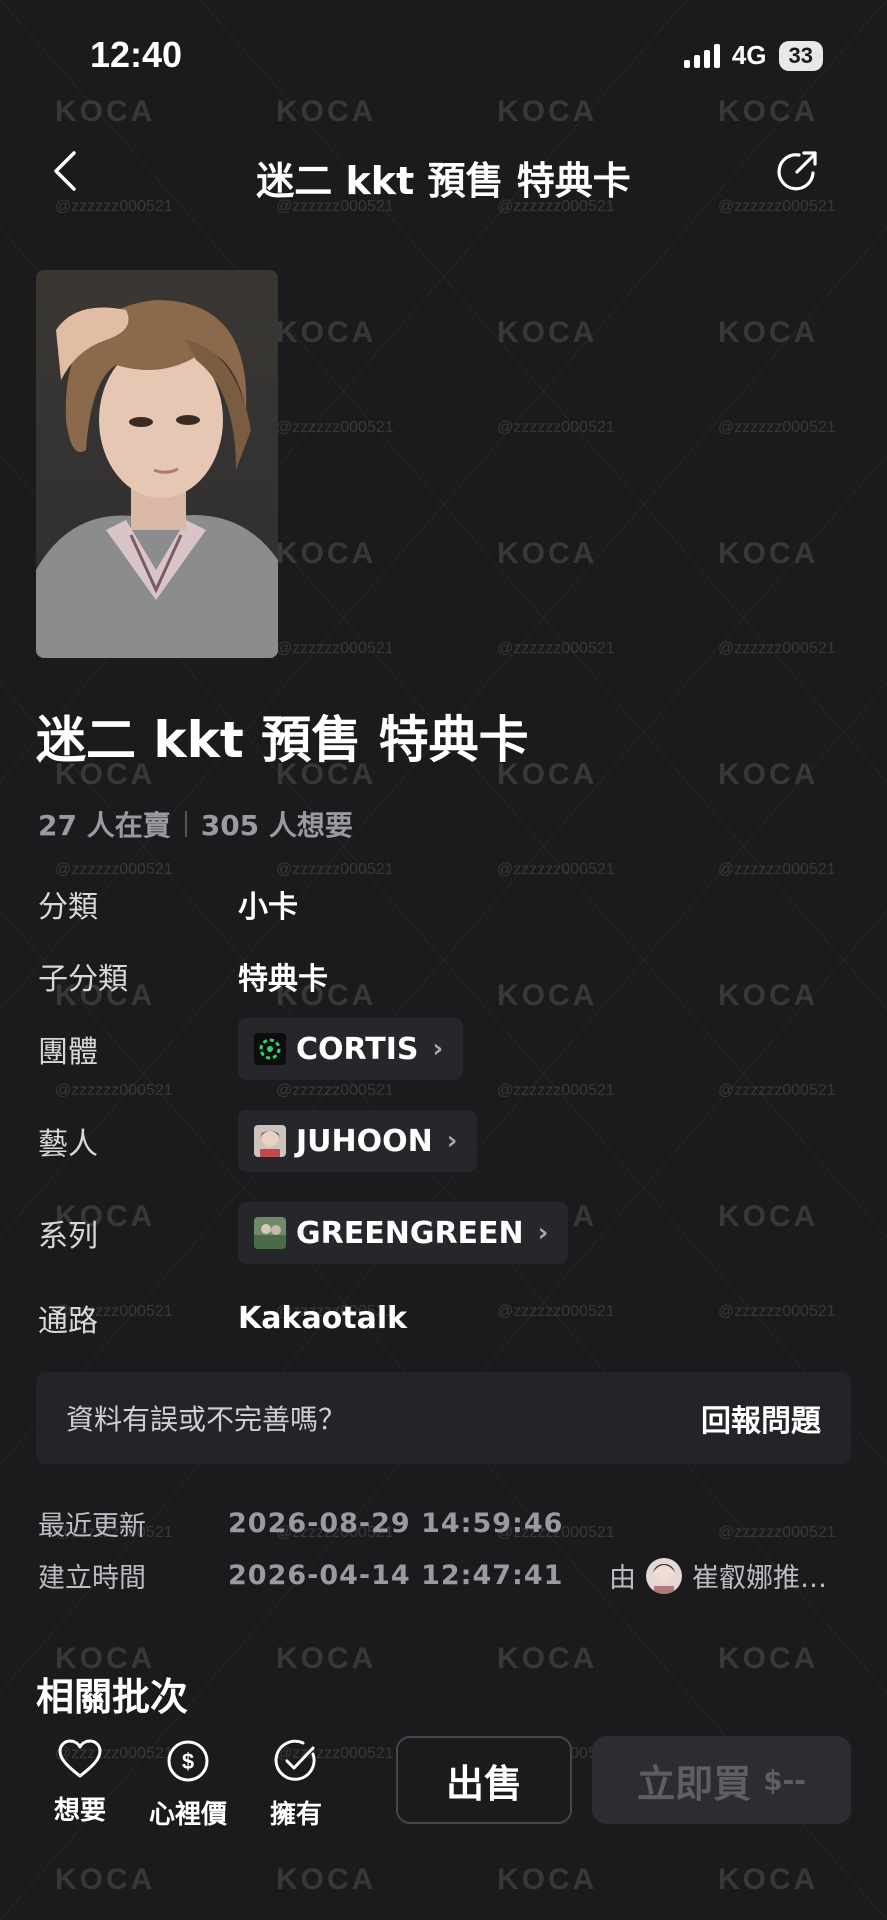  What do you see at coordinates (622, 1578) in the screenshot?
I see `by-label: 由` at bounding box center [622, 1578].